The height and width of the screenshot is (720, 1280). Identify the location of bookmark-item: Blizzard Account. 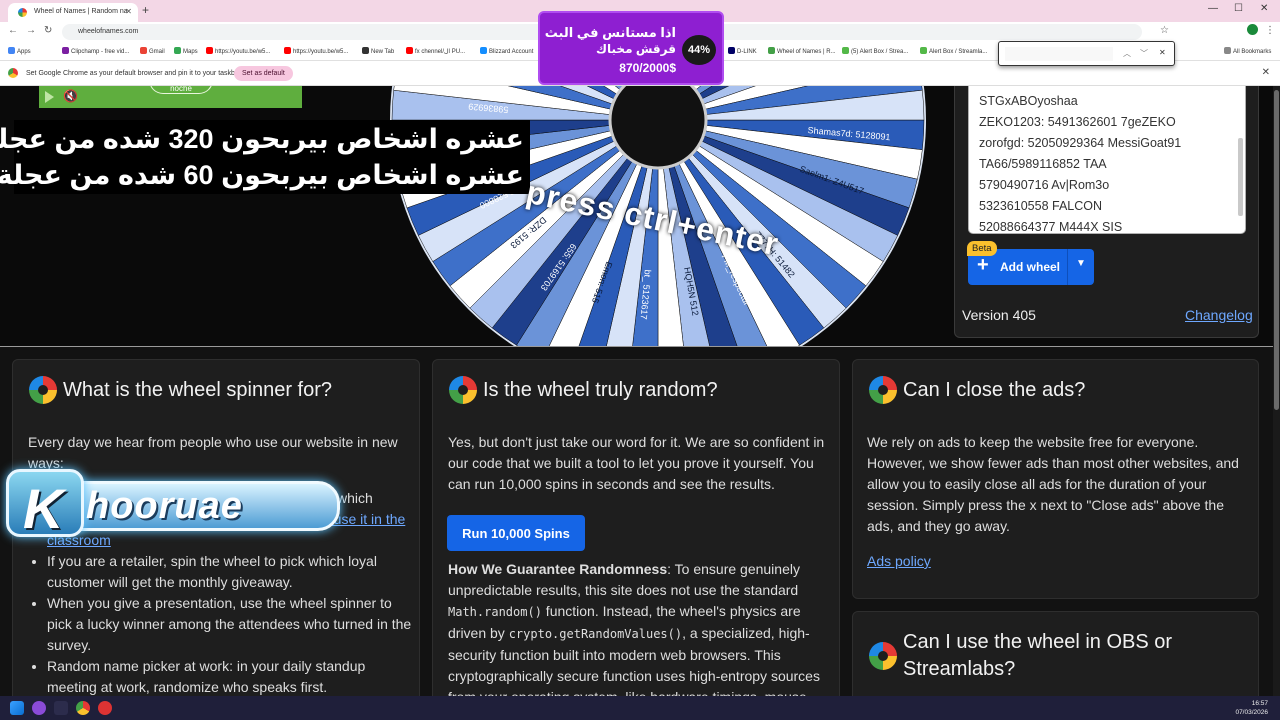
(506, 51).